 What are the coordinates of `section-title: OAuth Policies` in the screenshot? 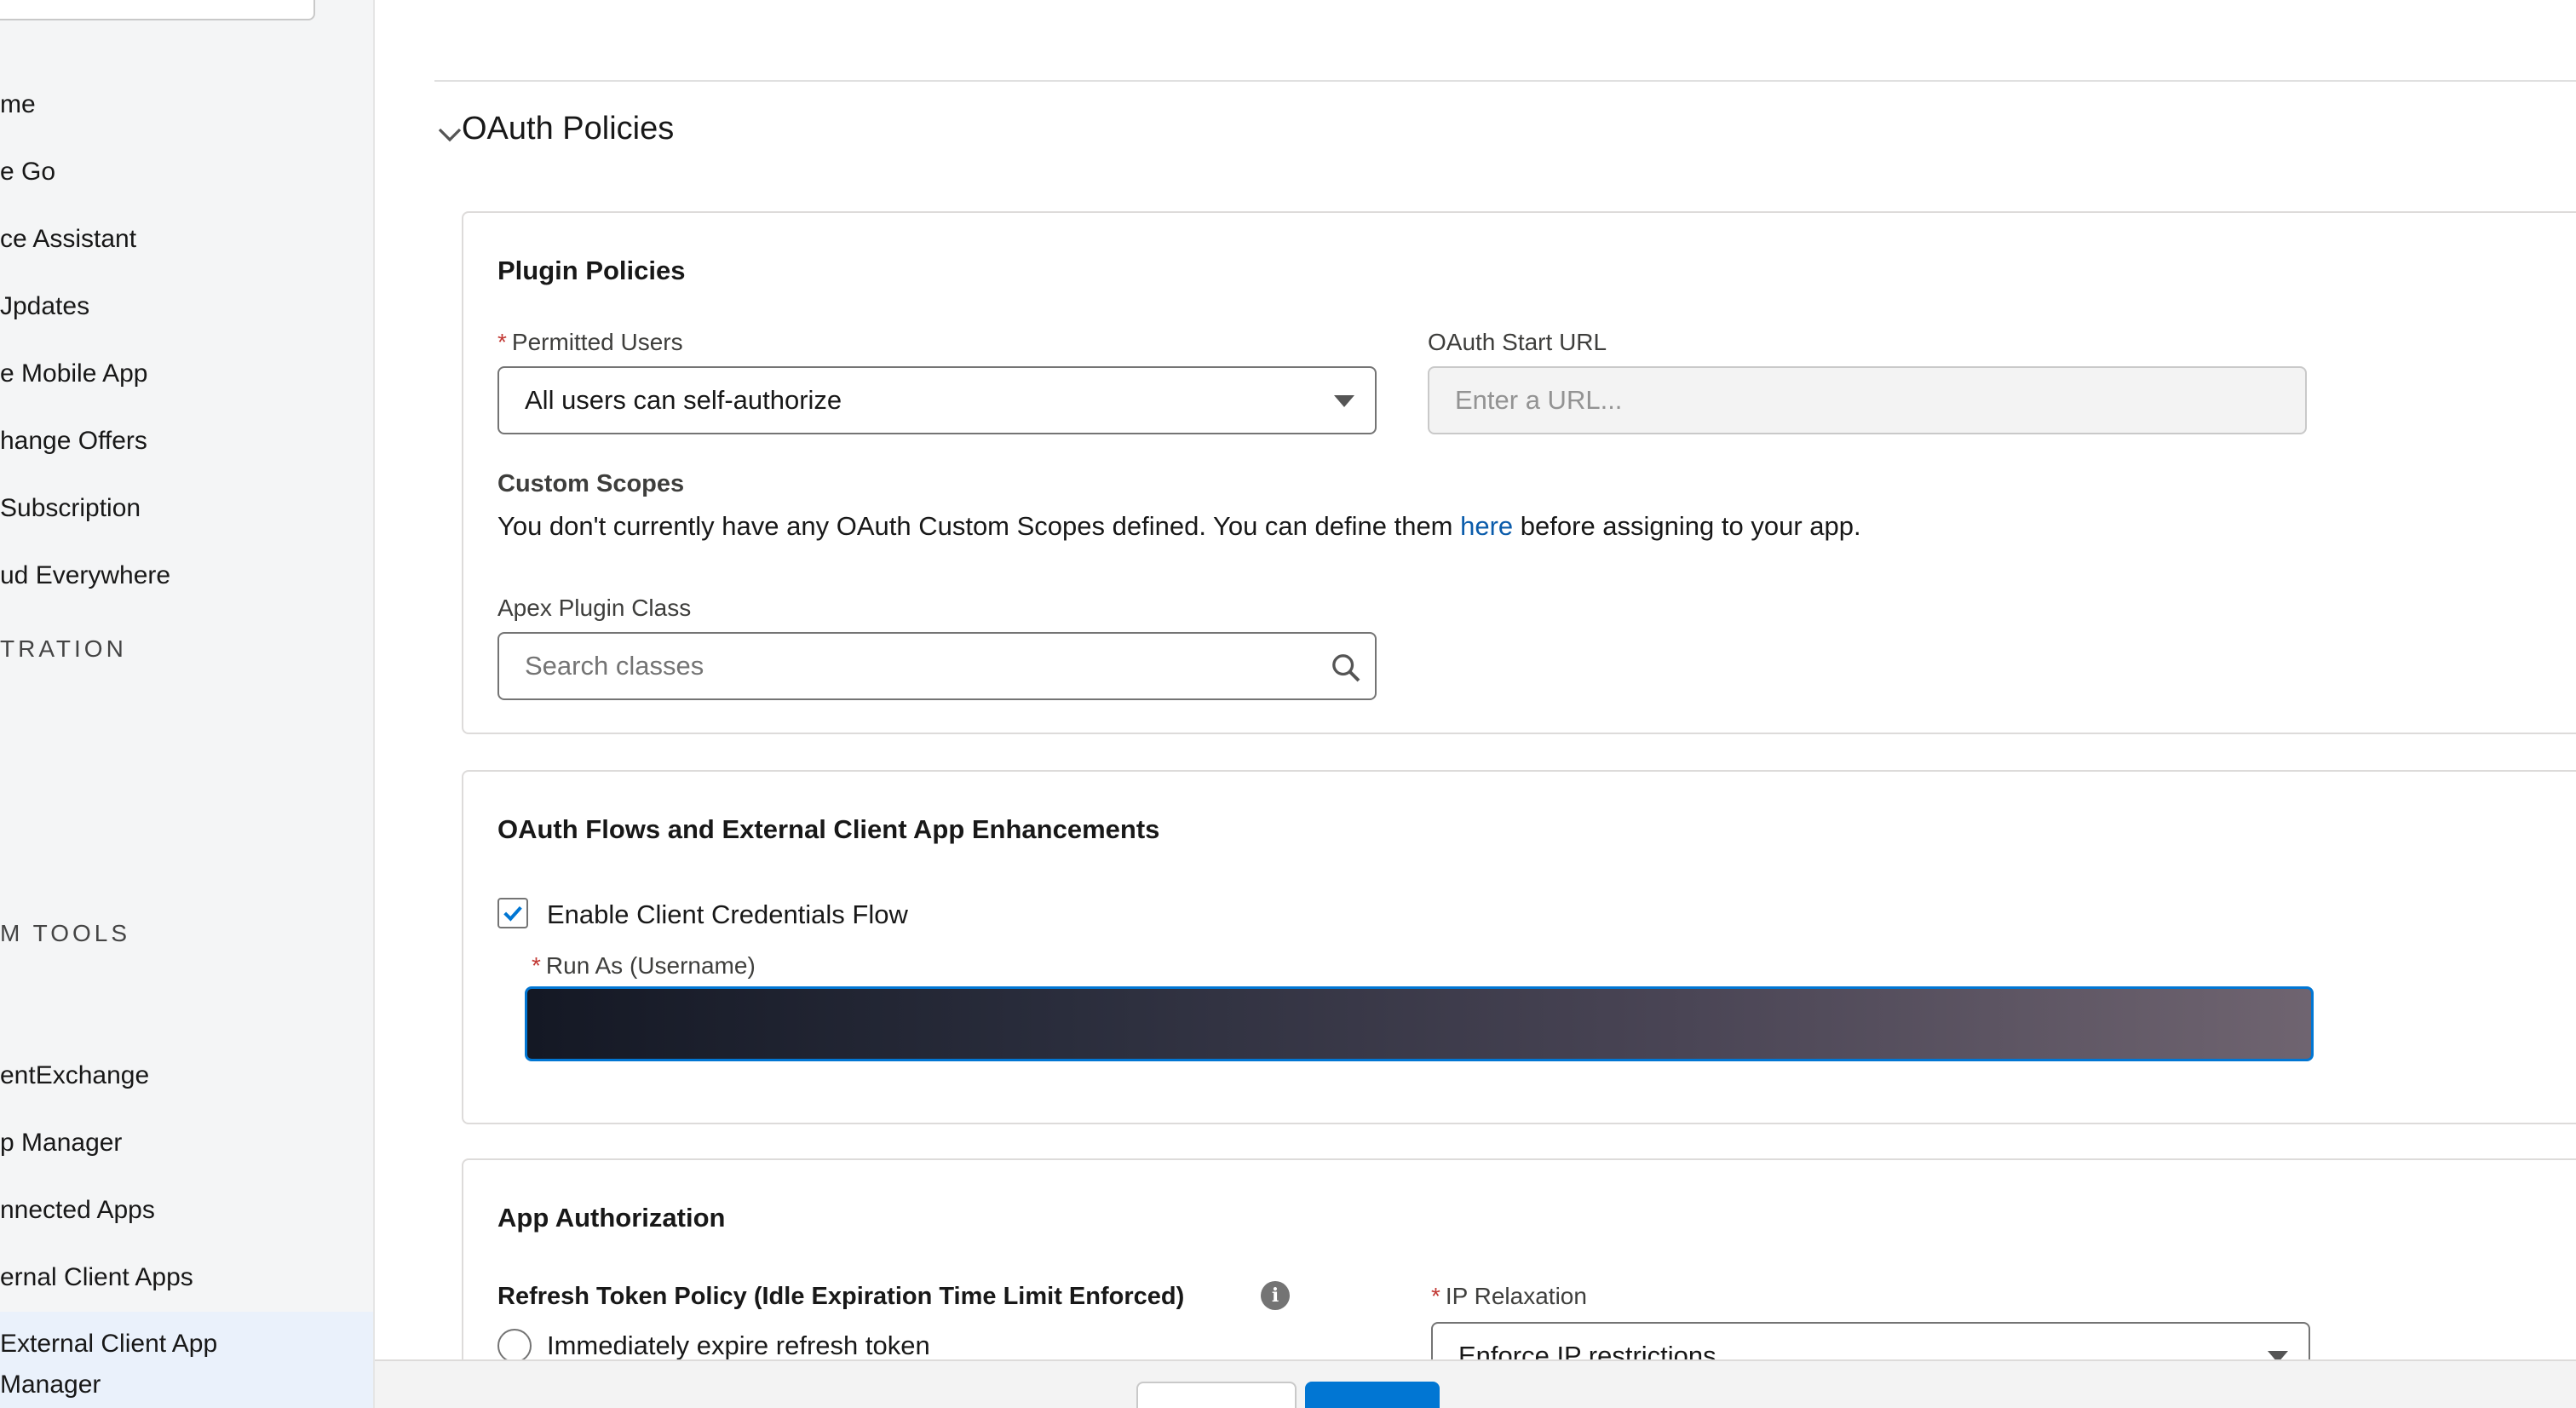 It's located at (568, 129).